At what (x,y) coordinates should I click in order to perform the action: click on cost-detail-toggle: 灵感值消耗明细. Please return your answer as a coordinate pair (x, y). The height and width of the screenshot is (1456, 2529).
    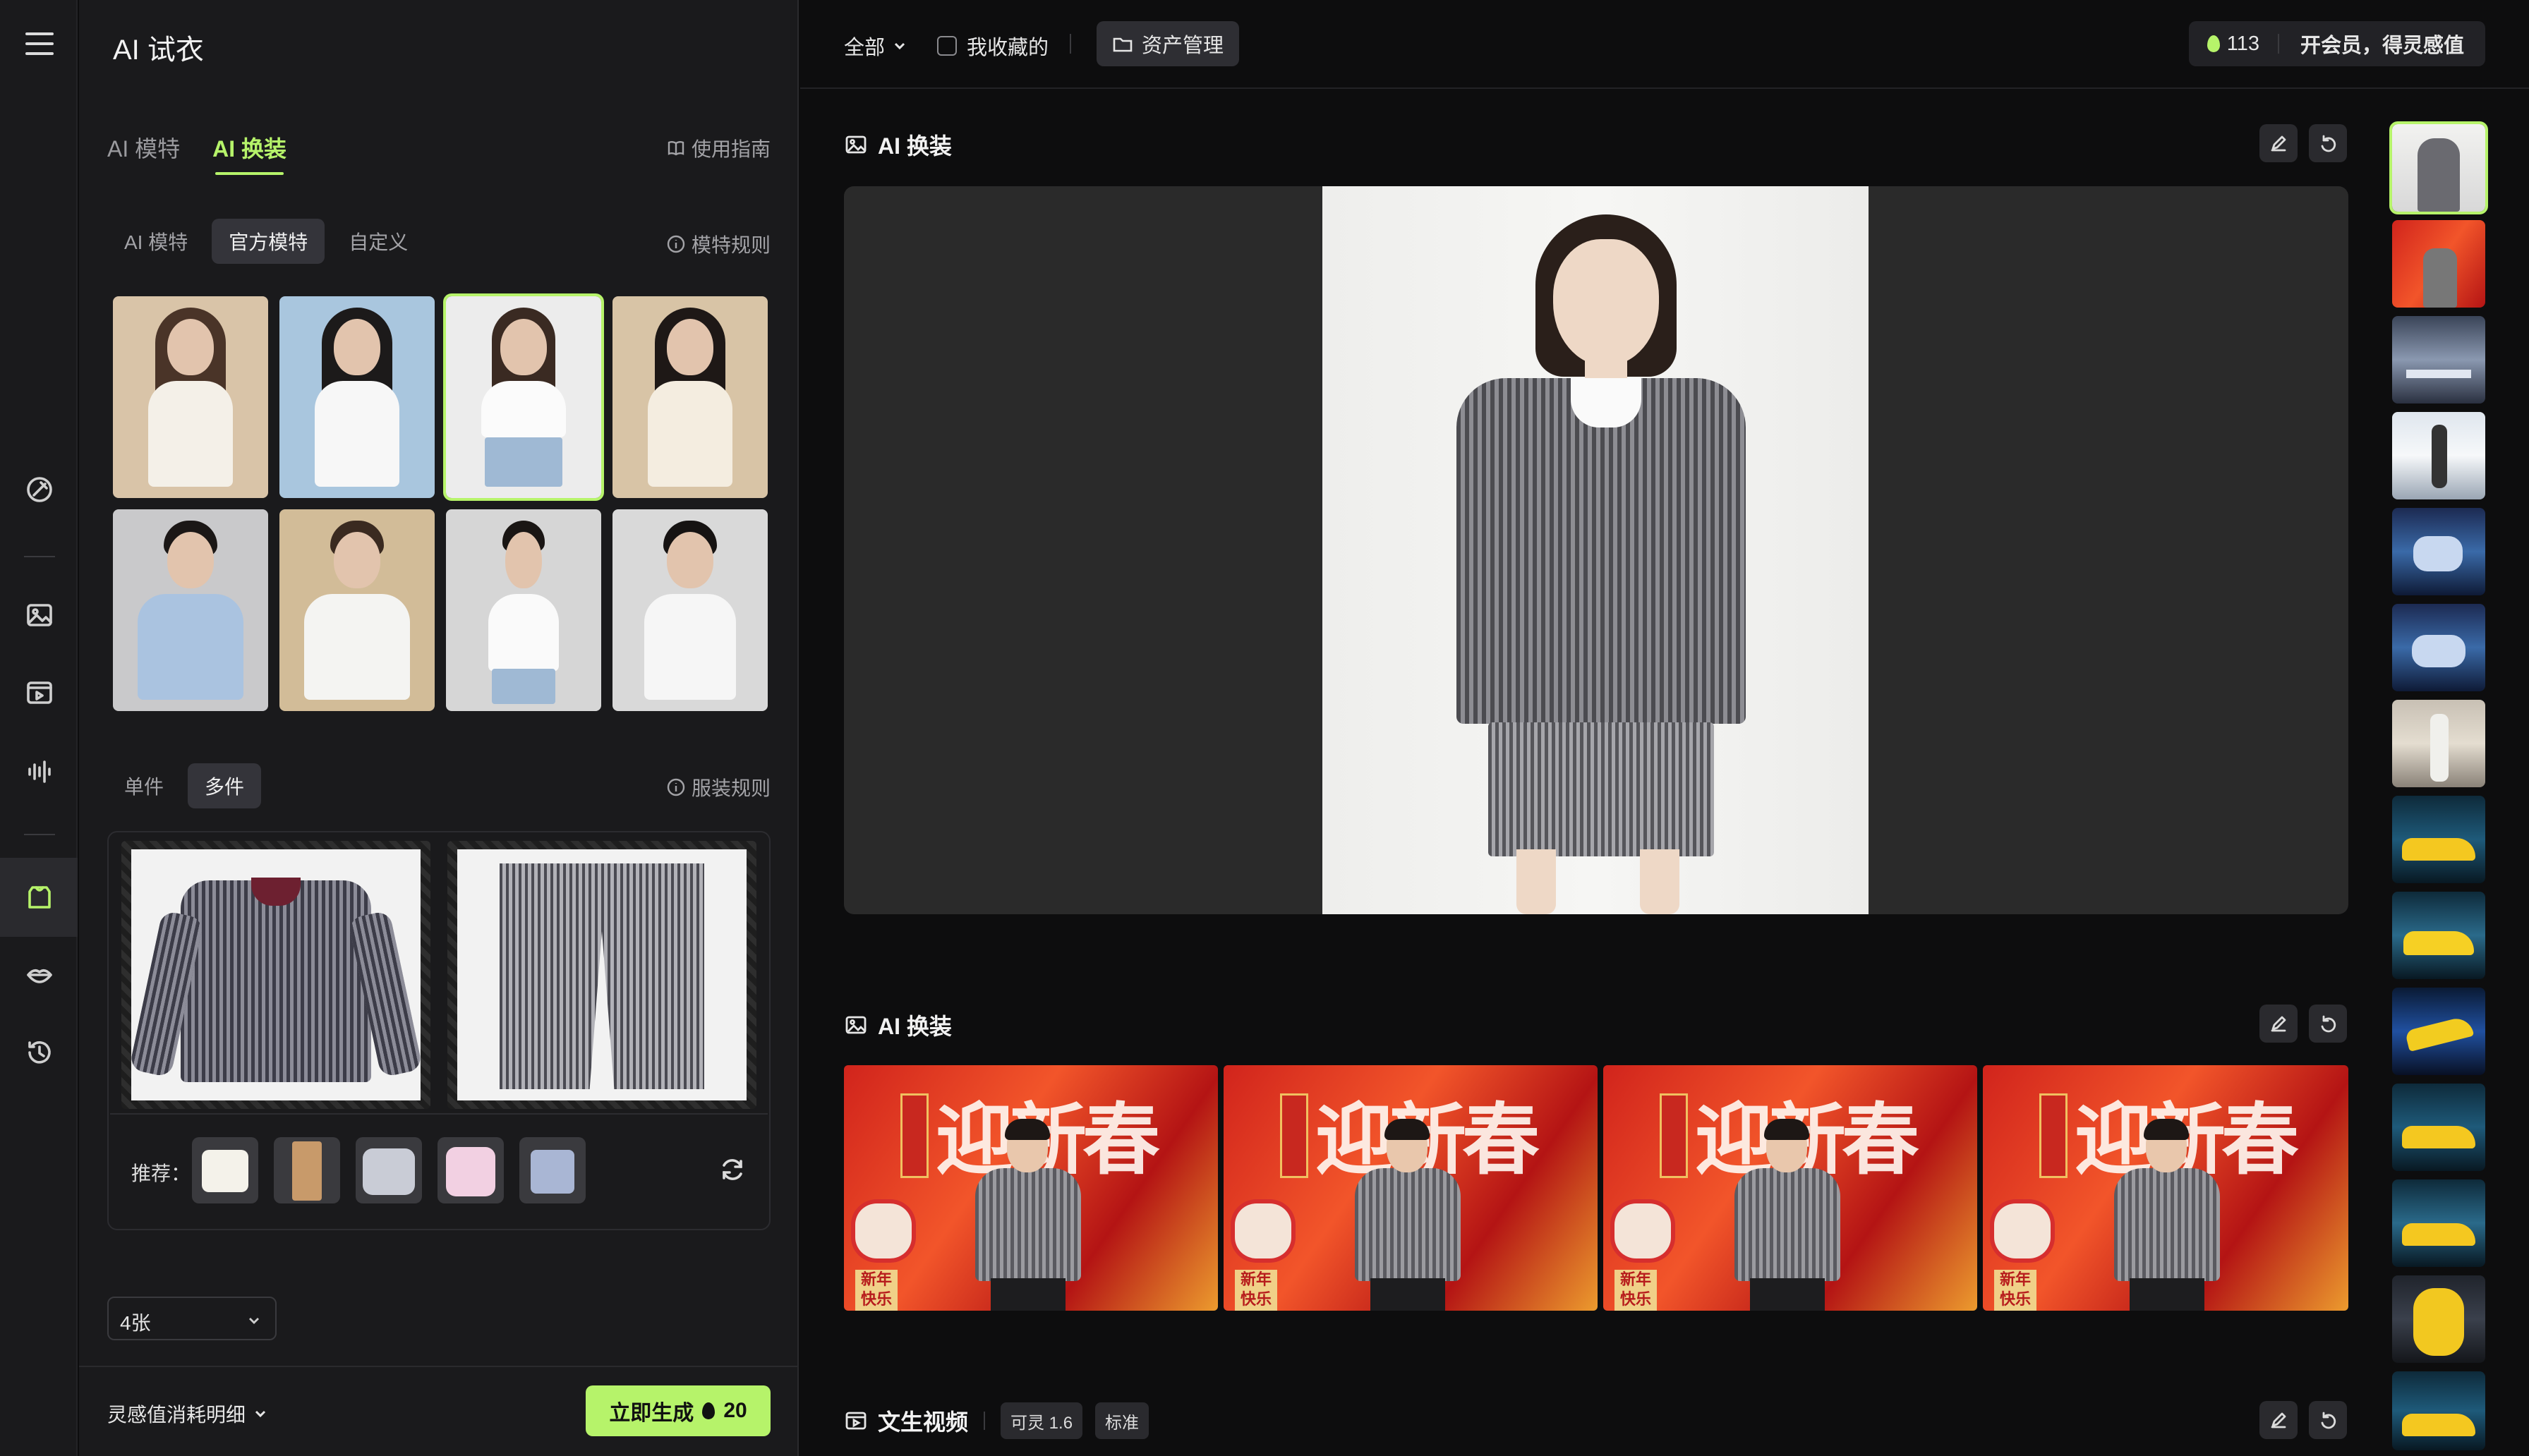
    Looking at the image, I should click on (187, 1414).